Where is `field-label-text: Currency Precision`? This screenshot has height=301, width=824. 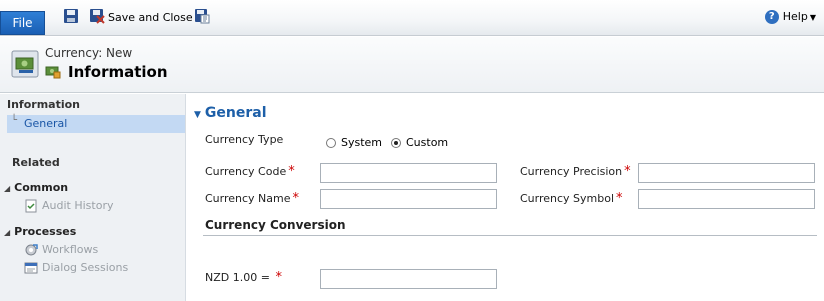
field-label-text: Currency Precision is located at coordinates (571, 171).